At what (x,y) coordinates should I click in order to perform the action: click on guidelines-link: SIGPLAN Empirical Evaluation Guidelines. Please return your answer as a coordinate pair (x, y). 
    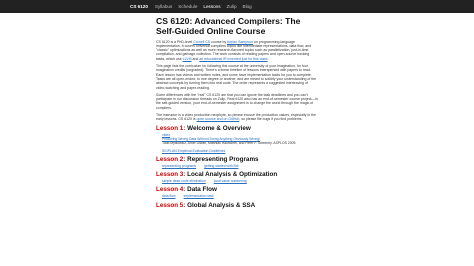
    Looking at the image, I should click on (193, 151).